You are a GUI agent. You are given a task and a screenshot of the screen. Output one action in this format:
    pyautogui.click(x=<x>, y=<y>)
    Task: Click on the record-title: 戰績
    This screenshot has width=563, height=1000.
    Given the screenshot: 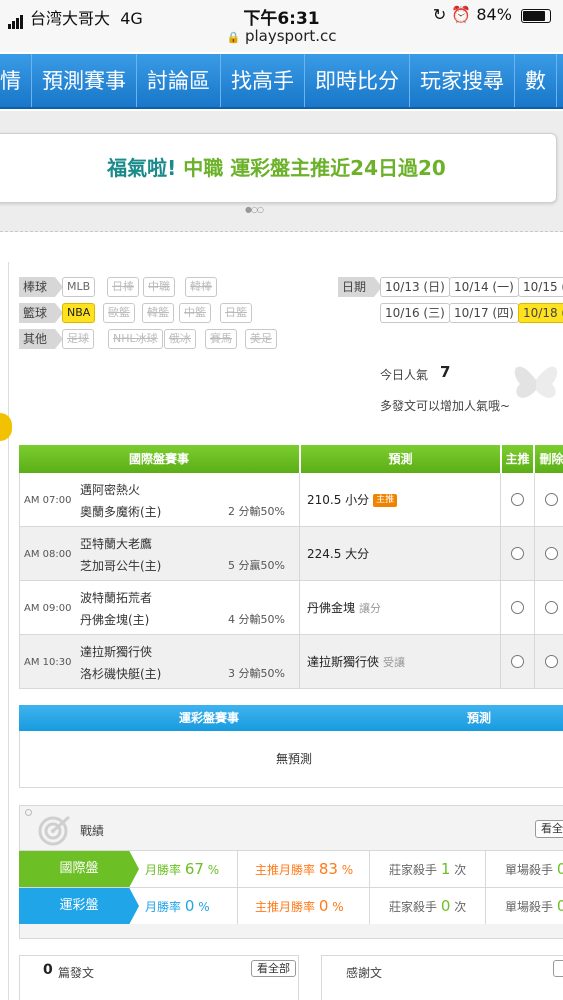 What is the action you would take?
    pyautogui.click(x=92, y=831)
    